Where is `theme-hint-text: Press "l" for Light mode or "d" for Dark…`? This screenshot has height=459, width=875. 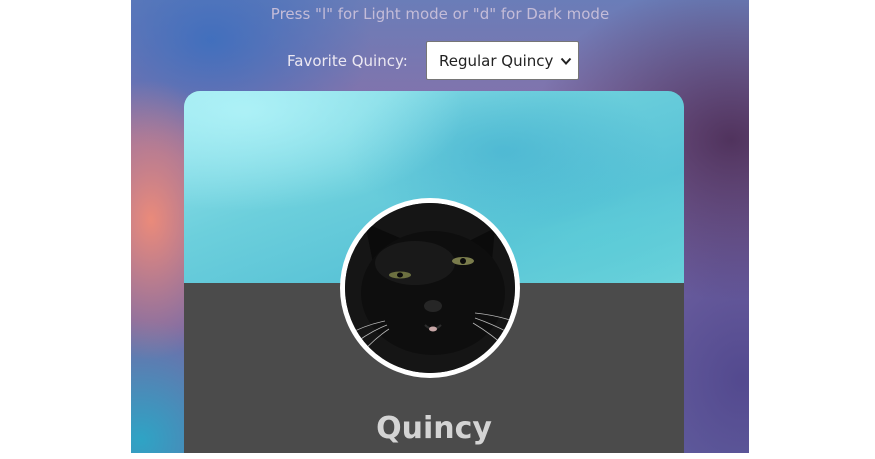
theme-hint-text: Press "l" for Light mode or "d" for Dark… is located at coordinates (440, 14).